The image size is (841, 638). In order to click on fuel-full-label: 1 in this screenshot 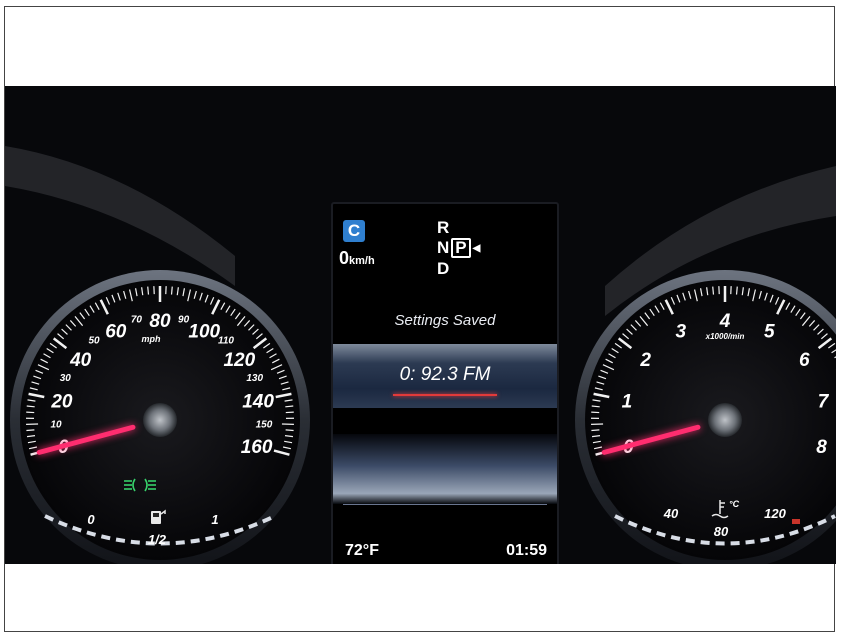, I will do `click(214, 519)`.